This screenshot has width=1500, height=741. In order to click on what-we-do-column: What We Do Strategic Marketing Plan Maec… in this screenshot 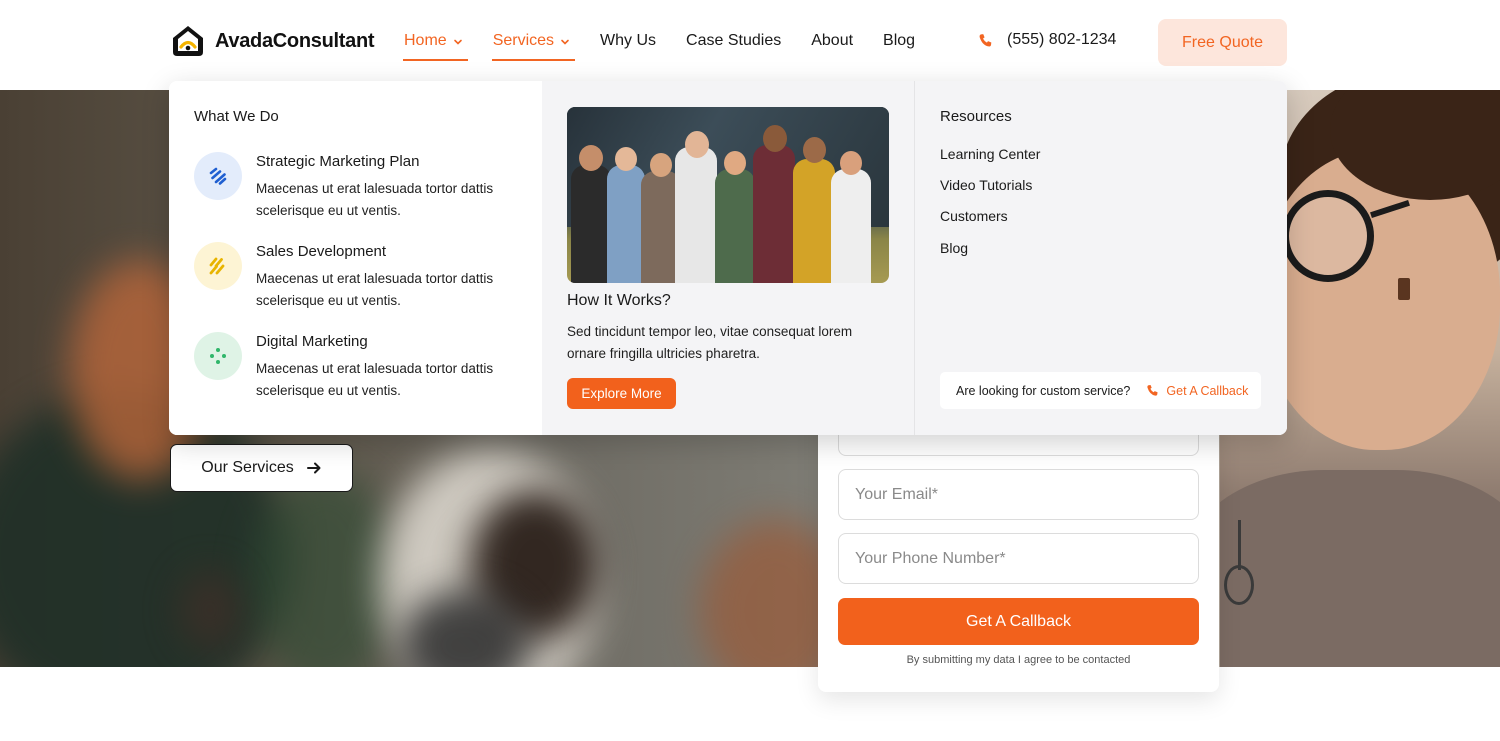, I will do `click(355, 258)`.